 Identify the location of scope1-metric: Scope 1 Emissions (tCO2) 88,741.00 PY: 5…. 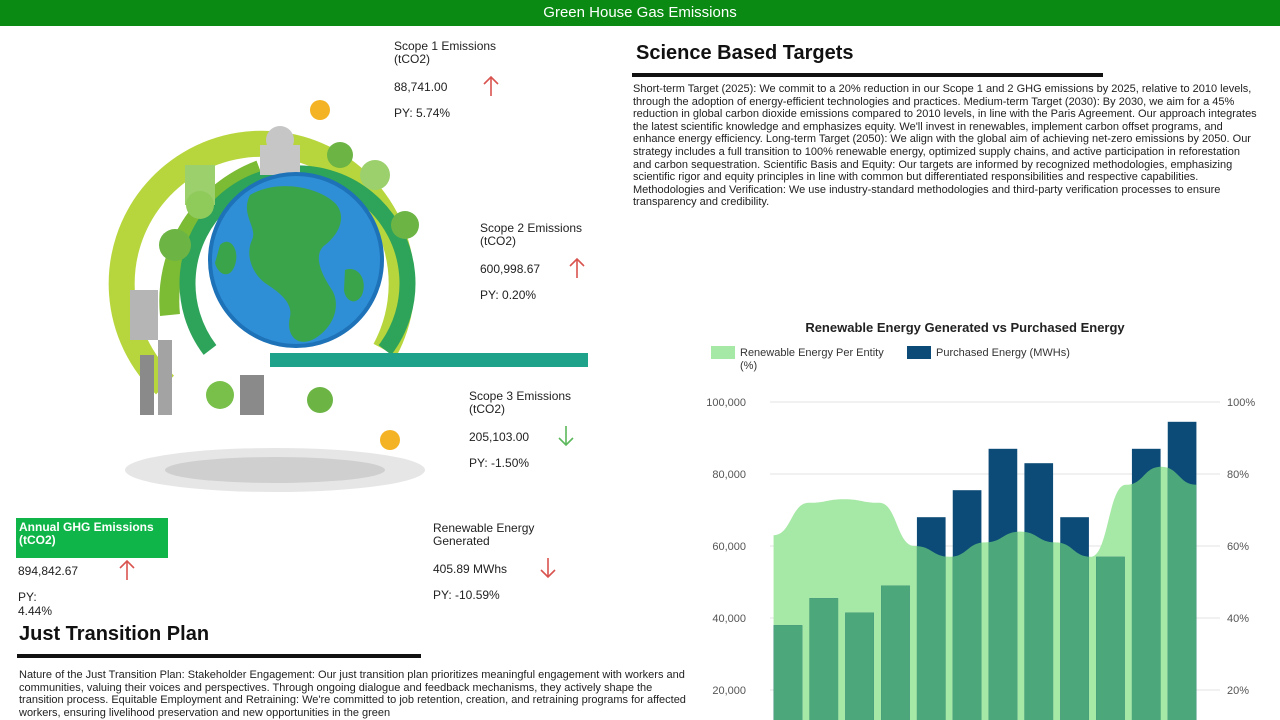
(459, 79).